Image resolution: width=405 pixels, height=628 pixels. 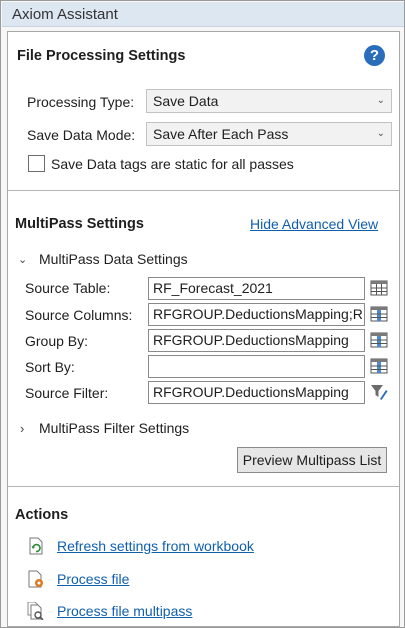 I want to click on group-by-input: RFGROUP.DeductionsMapping, so click(x=256, y=340).